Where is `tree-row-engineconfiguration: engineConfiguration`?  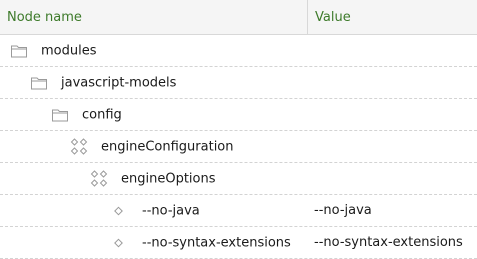
tree-row-engineconfiguration: engineConfiguration is located at coordinates (238, 147).